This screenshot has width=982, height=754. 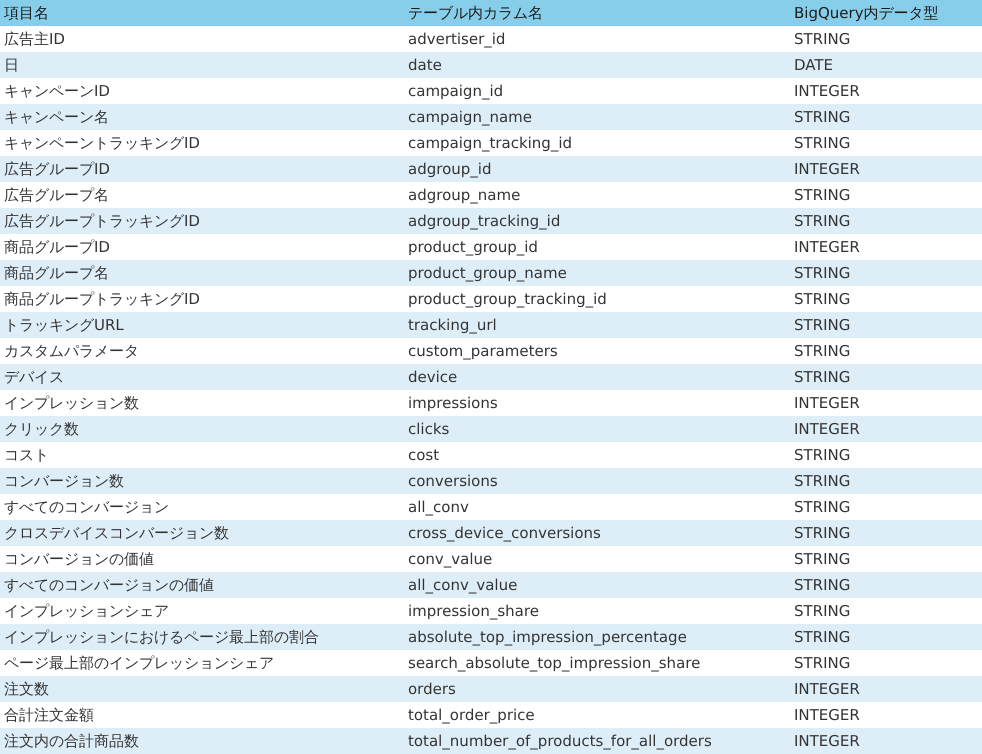 What do you see at coordinates (202, 13) in the screenshot?
I see `column-header: 項目名` at bounding box center [202, 13].